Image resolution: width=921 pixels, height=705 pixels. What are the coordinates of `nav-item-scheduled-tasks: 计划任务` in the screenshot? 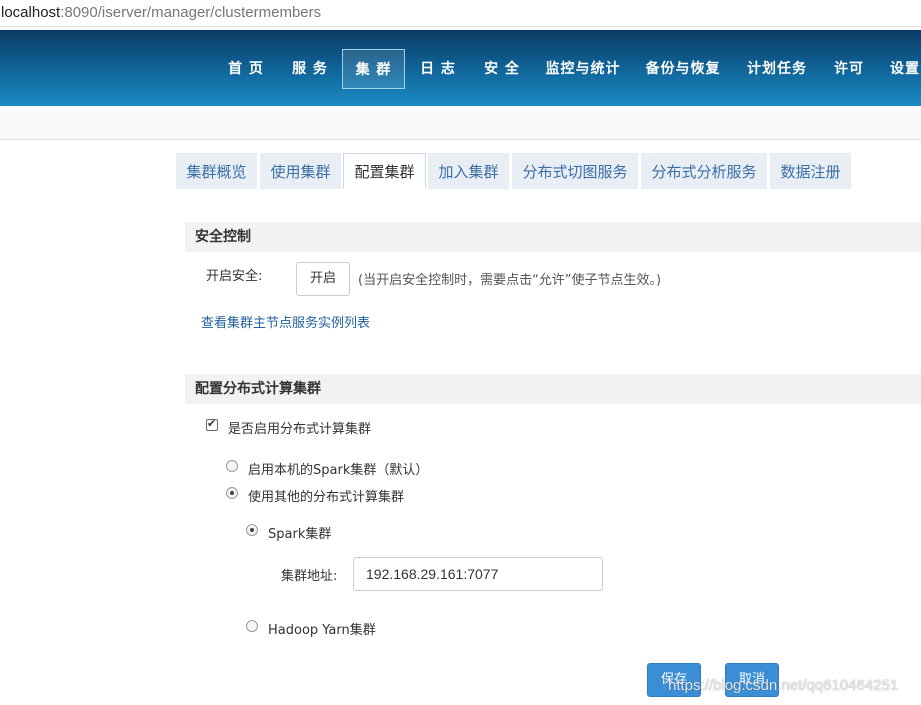 It's located at (777, 69).